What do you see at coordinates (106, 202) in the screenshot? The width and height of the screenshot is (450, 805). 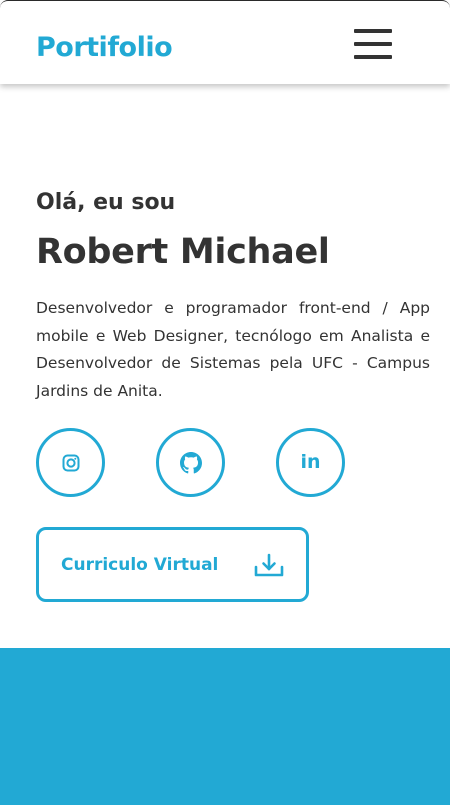 I see `hero-greeting: Olá, eu sou` at bounding box center [106, 202].